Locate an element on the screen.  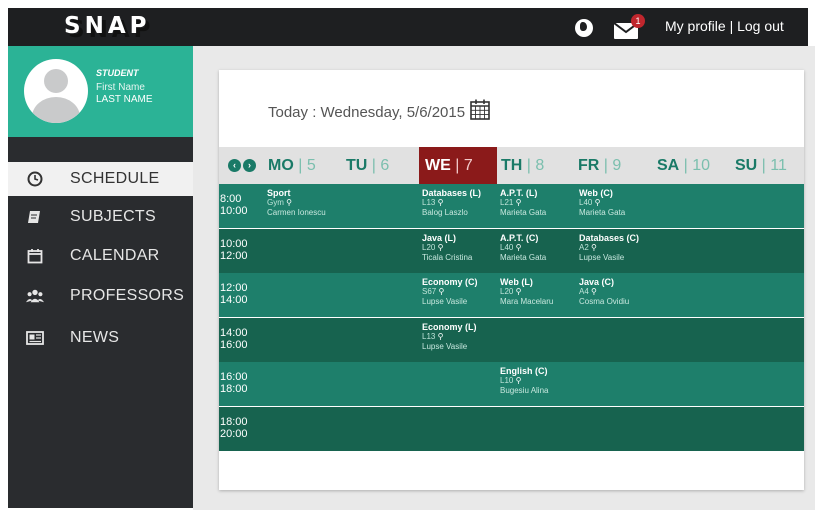
time-slot-label: 16:00 18:00 is located at coordinates (234, 383).